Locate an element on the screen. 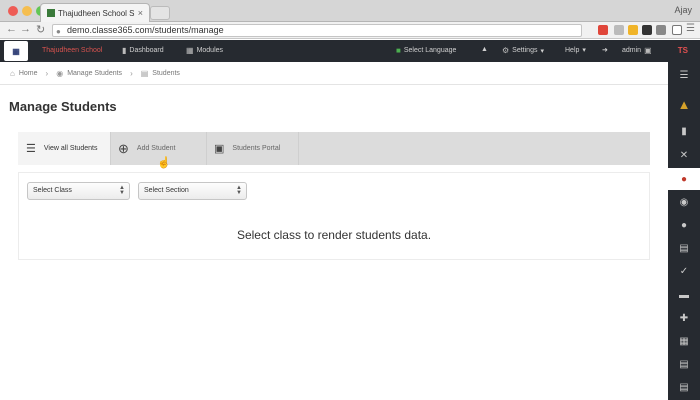  book-icon: ▤ is located at coordinates (684, 364).